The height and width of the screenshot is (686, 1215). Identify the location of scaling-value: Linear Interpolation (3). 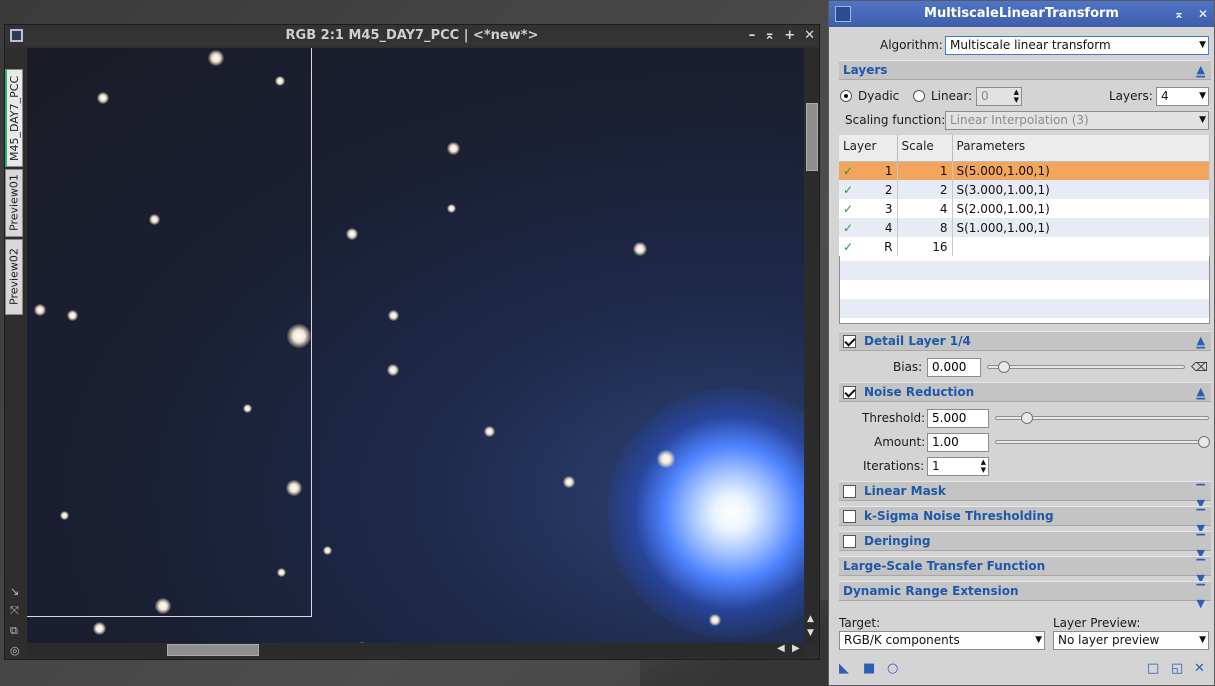
(1019, 119).